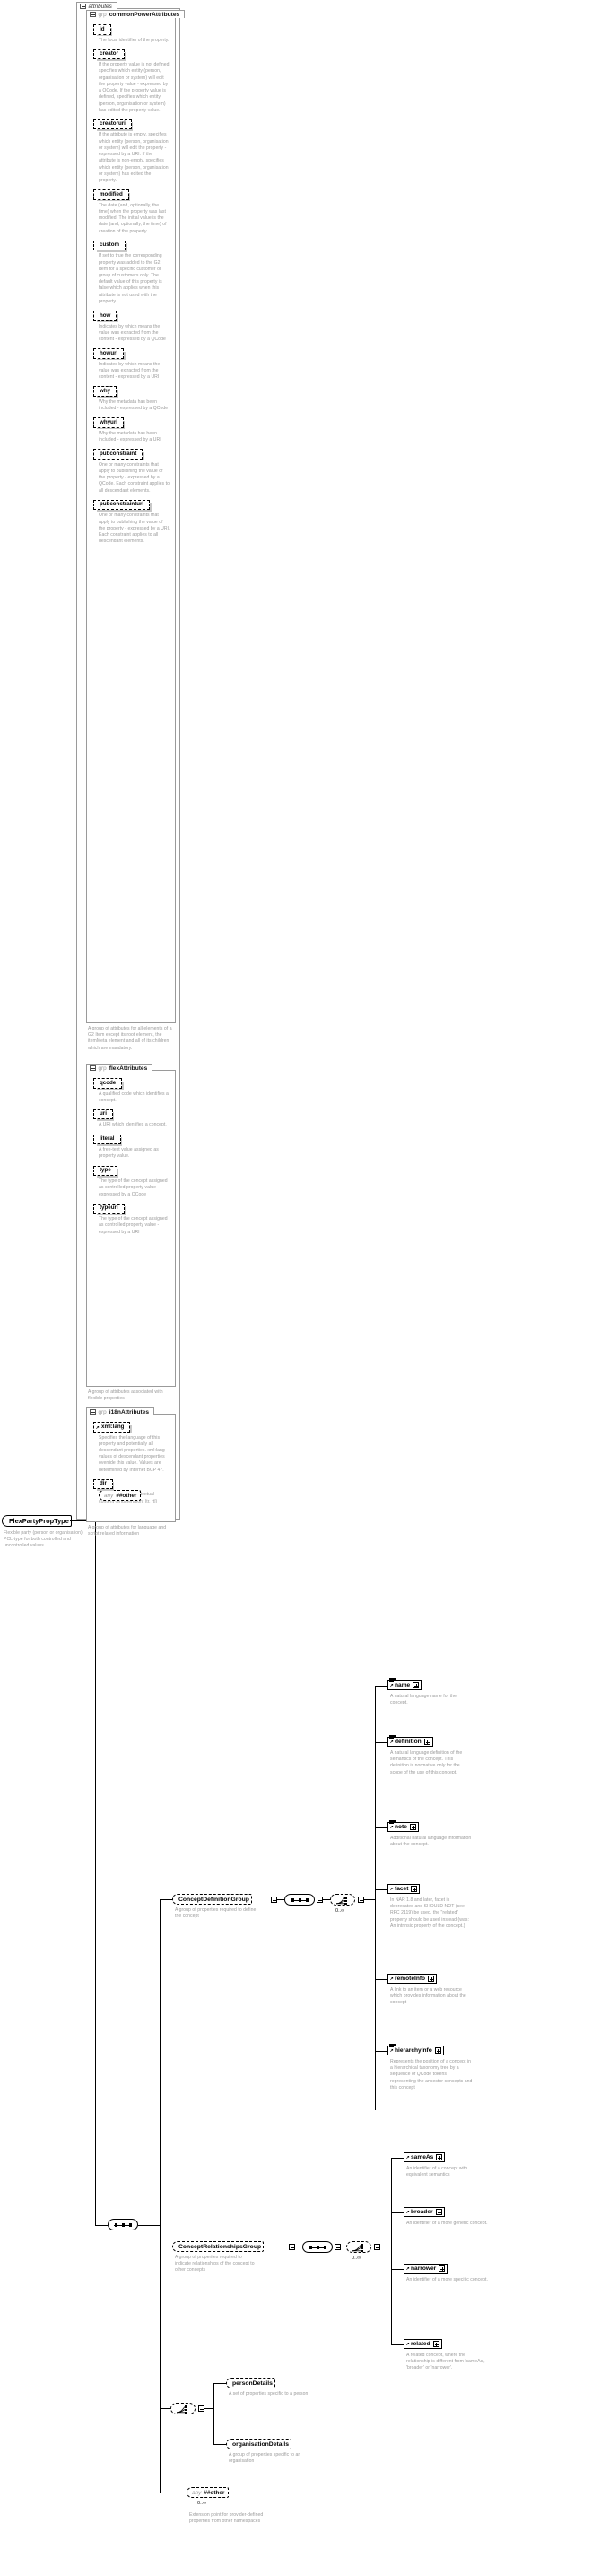 The height and width of the screenshot is (2576, 600). What do you see at coordinates (219, 2247) in the screenshot?
I see `group-ref-box: ConceptRelationshipsGroup` at bounding box center [219, 2247].